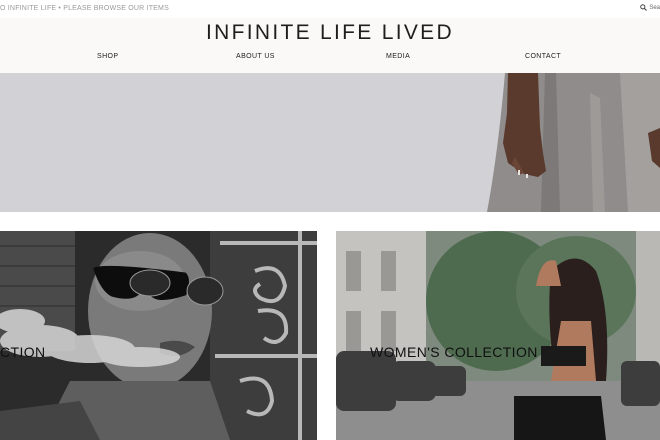  What do you see at coordinates (107, 56) in the screenshot?
I see `nav-shop: SHOP` at bounding box center [107, 56].